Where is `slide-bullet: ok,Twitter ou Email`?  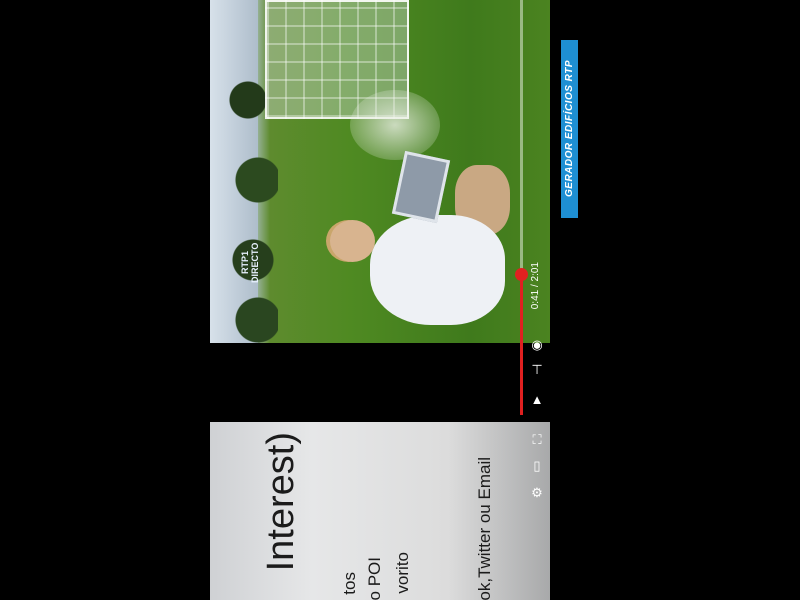
slide-bullet: ok,Twitter ou Email is located at coordinates (484, 528).